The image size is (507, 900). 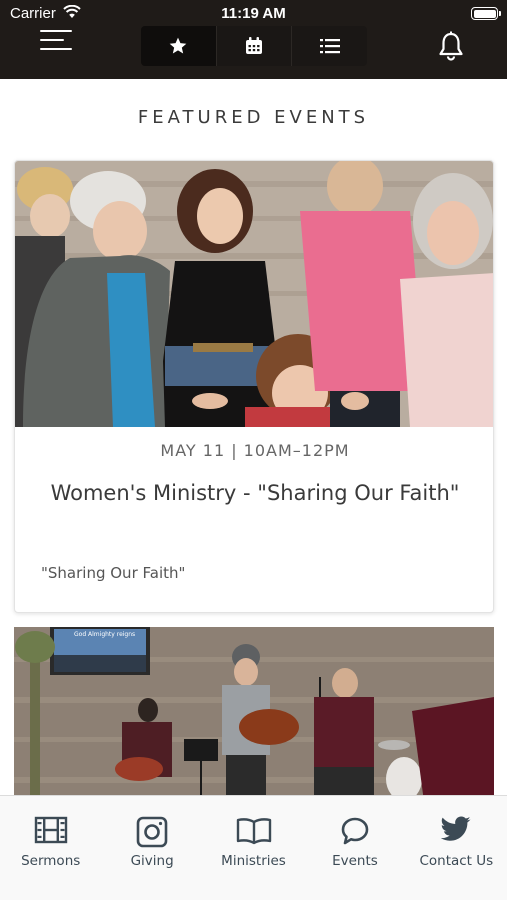 I want to click on tab-label: Sermons, so click(x=51, y=861).